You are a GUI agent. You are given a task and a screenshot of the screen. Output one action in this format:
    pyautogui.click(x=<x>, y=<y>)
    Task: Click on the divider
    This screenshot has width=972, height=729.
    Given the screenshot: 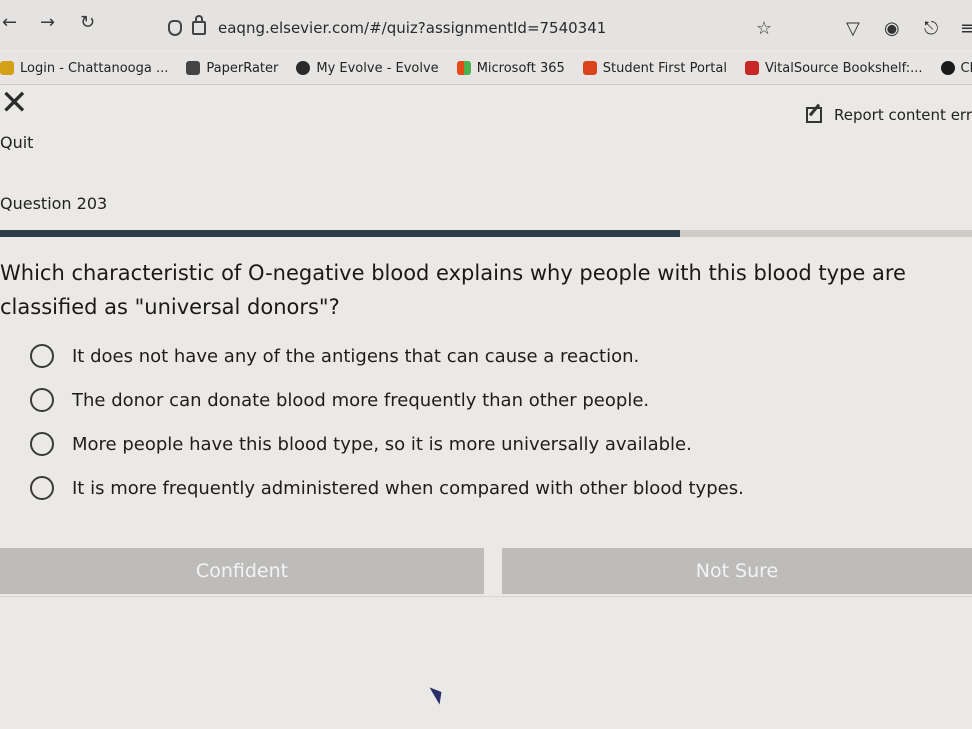 What is the action you would take?
    pyautogui.click(x=486, y=596)
    